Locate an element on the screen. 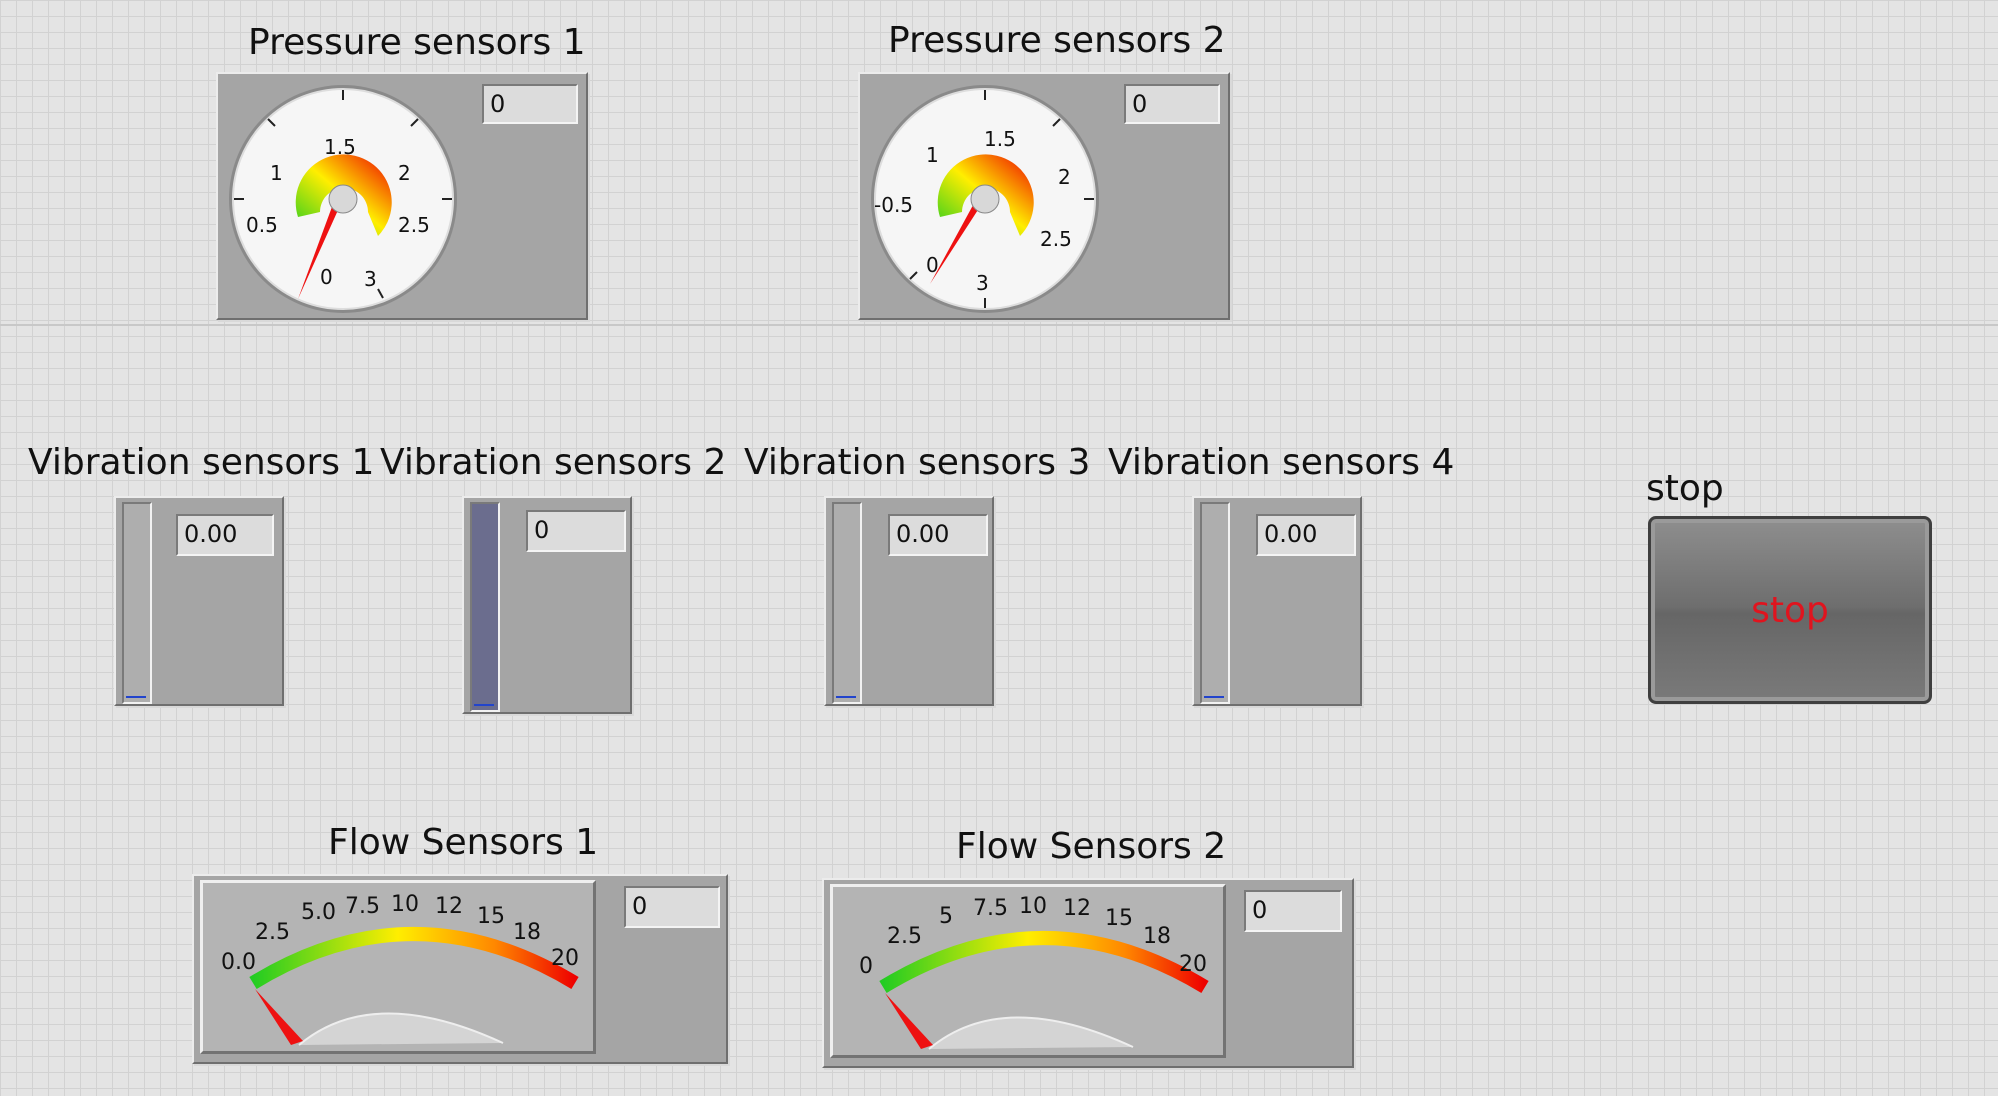 This screenshot has width=1998, height=1096. flow-sensor-1-value: 0 is located at coordinates (672, 907).